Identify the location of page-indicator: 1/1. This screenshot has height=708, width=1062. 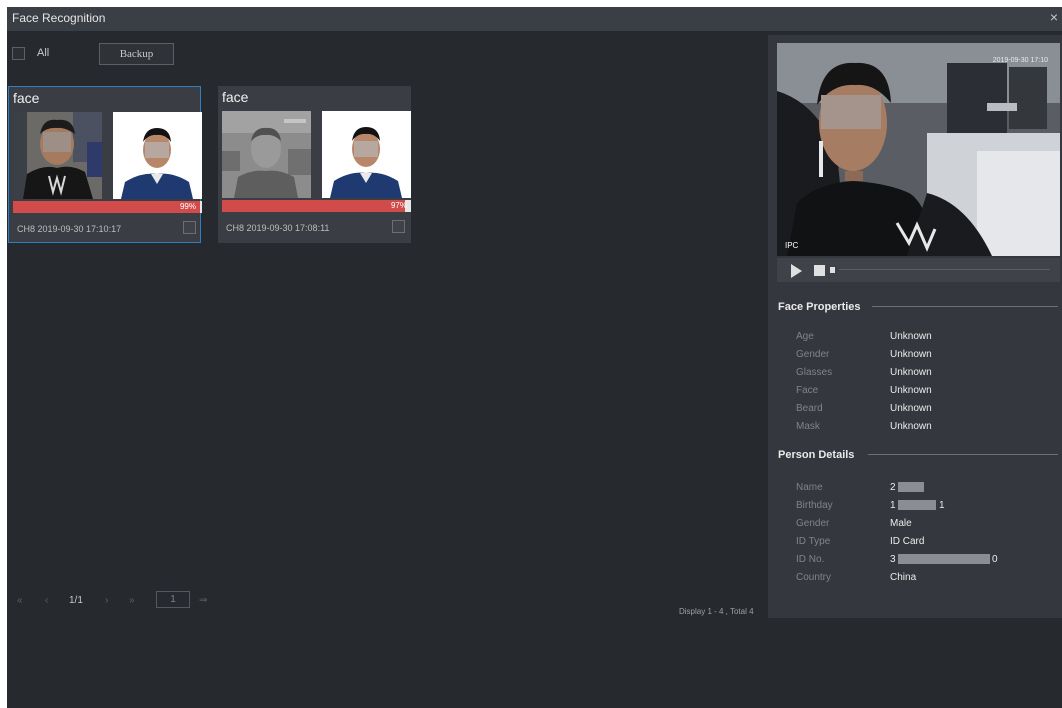
(76, 600).